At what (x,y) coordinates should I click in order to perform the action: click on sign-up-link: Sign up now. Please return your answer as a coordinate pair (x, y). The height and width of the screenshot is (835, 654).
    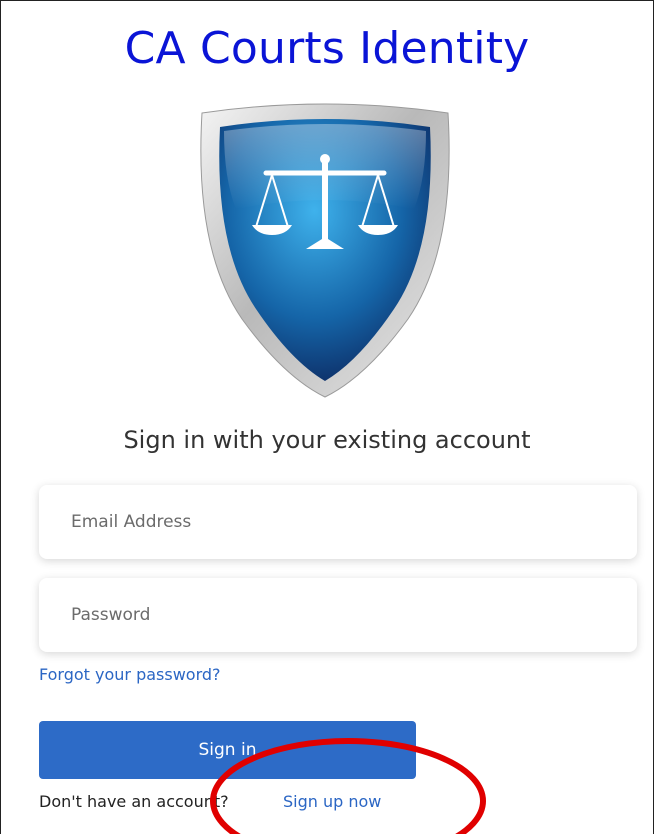
    Looking at the image, I should click on (332, 801).